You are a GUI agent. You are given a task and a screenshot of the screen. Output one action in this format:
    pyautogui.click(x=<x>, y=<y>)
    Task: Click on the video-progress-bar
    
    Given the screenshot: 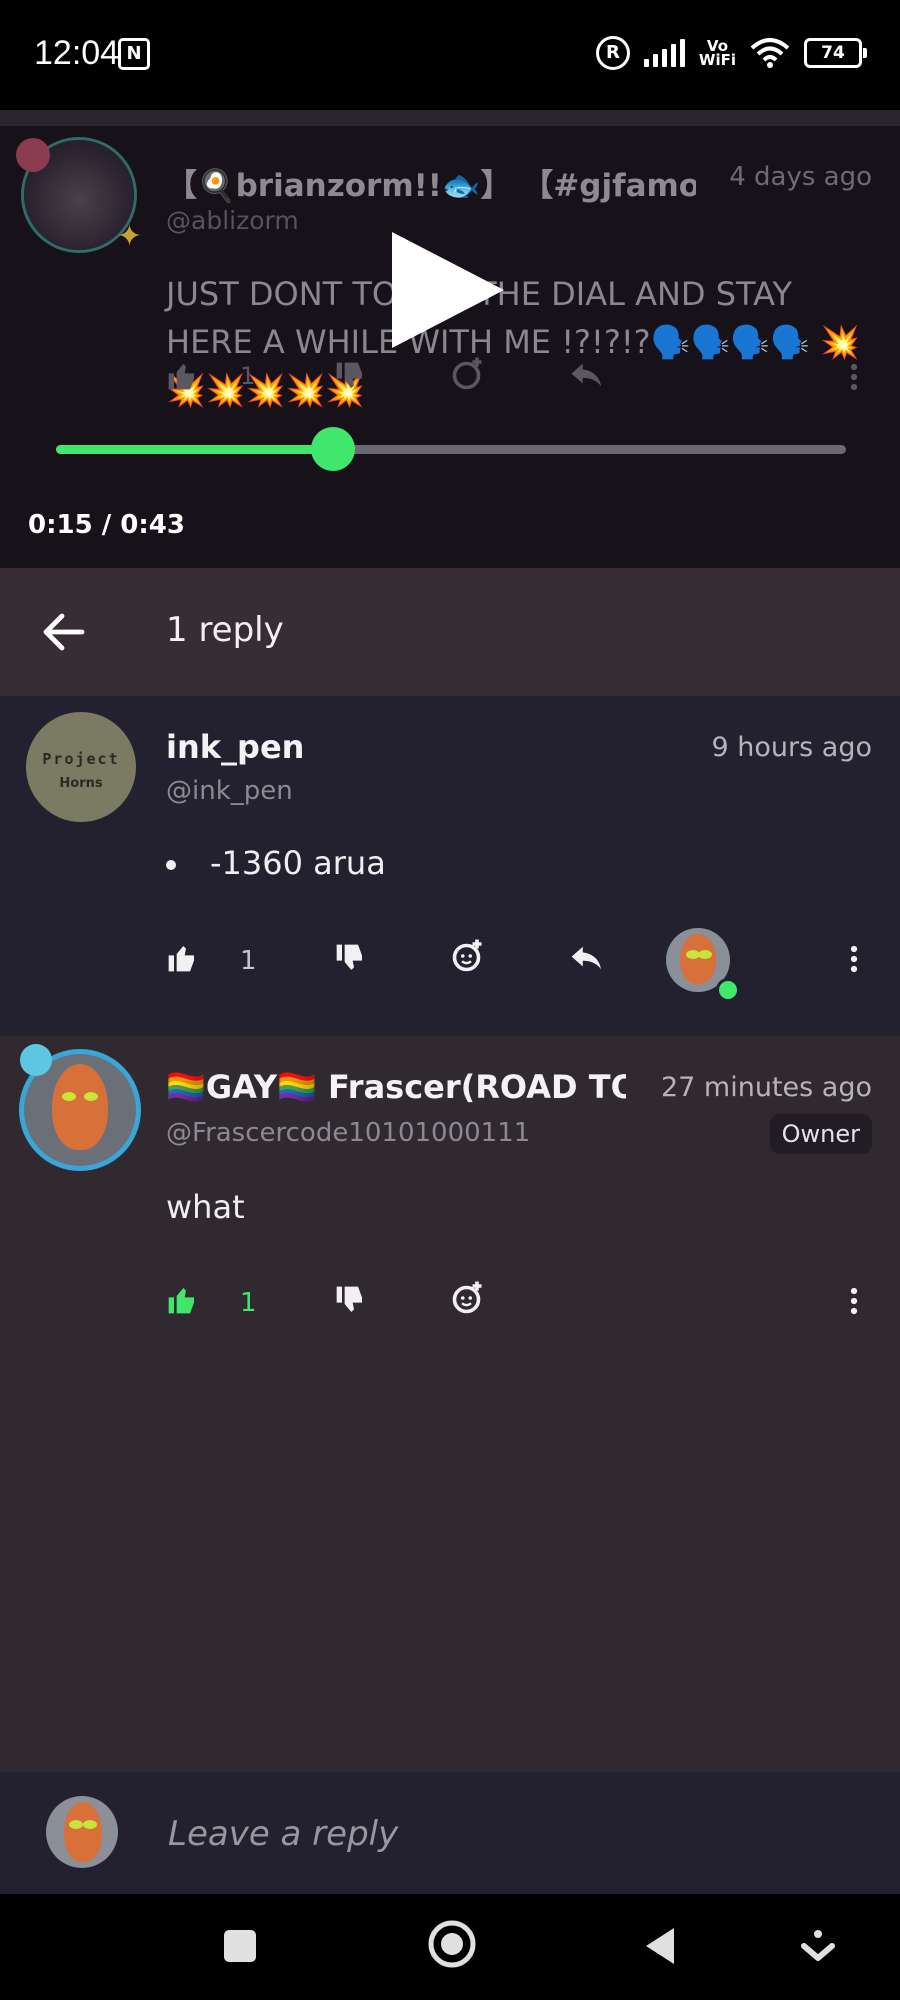 What is the action you would take?
    pyautogui.click(x=451, y=449)
    